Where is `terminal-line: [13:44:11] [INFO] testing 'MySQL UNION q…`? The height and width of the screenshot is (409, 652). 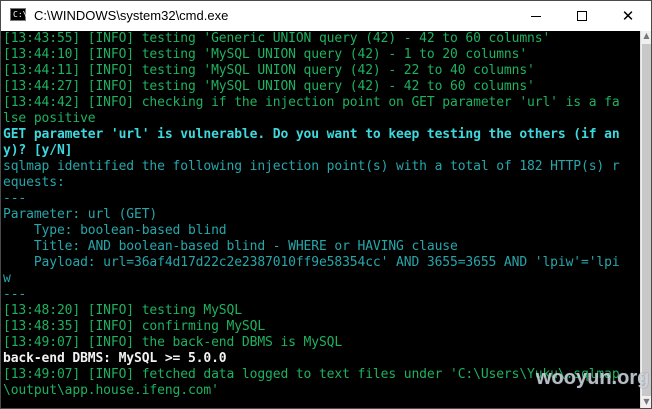
terminal-line: [13:44:11] [INFO] testing 'MySQL UNION q… is located at coordinates (269, 70).